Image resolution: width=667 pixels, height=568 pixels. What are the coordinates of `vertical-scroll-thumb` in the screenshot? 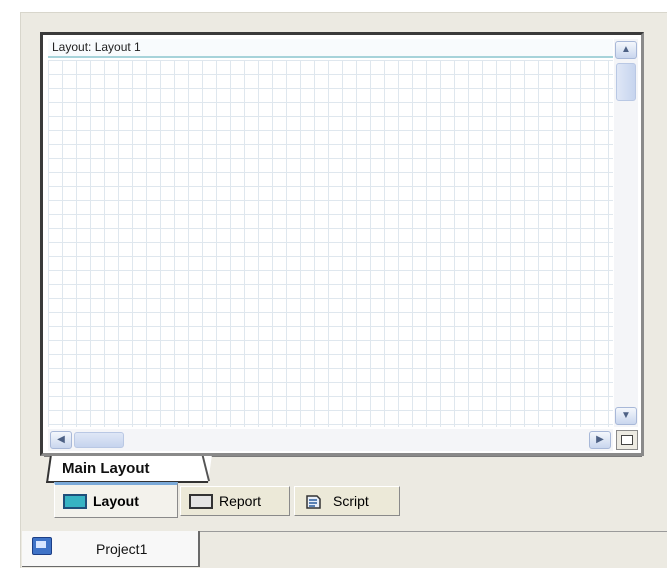 It's located at (626, 82).